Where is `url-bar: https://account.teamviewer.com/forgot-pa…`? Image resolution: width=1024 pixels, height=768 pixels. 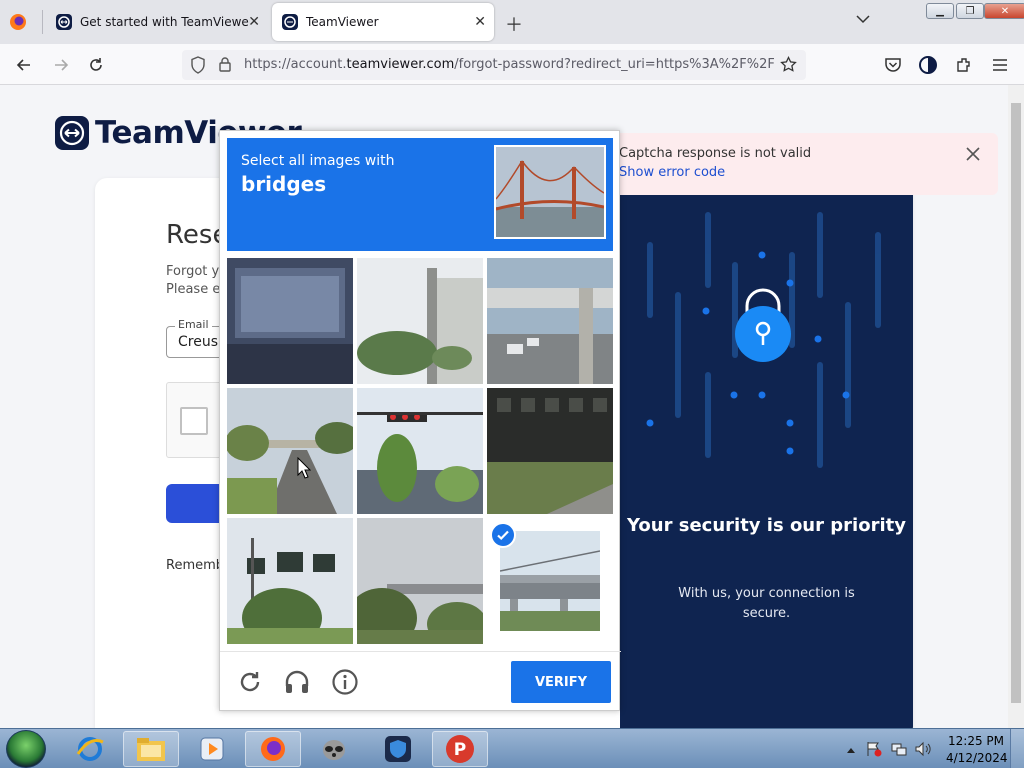
url-bar: https://account.teamviewer.com/forgot-pa… is located at coordinates (494, 65).